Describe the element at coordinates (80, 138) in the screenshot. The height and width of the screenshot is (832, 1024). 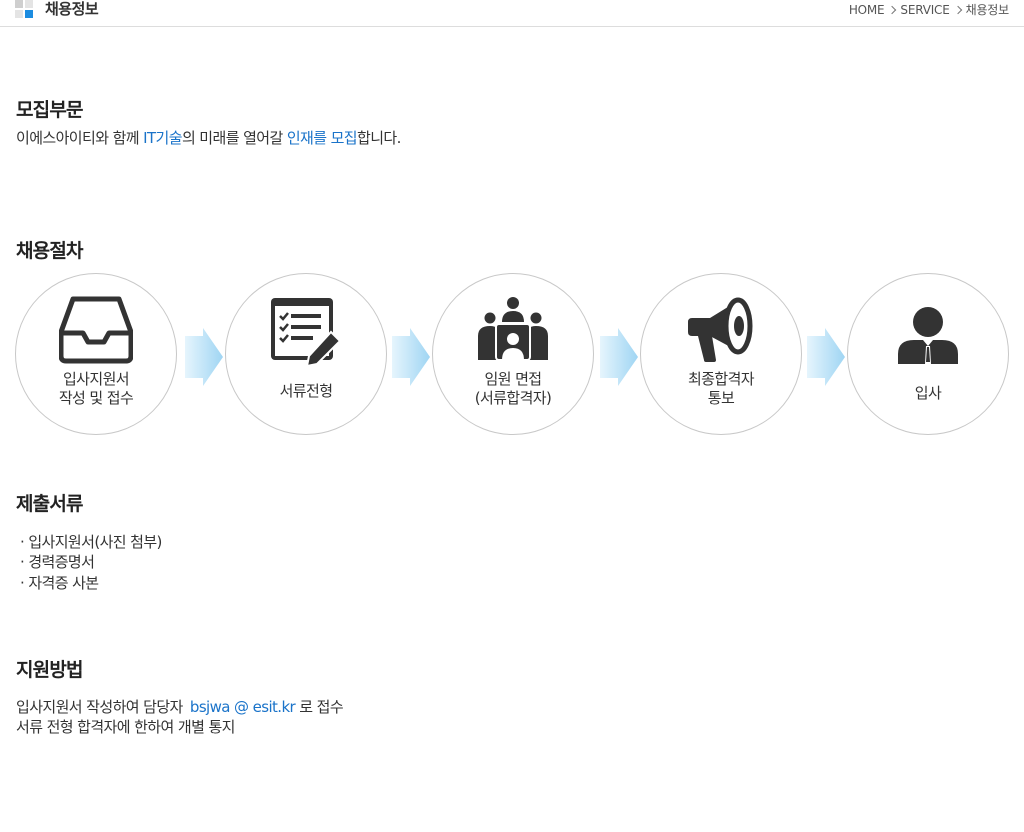
I see `recruit-text-part: 이에스아이티와 함께` at that location.